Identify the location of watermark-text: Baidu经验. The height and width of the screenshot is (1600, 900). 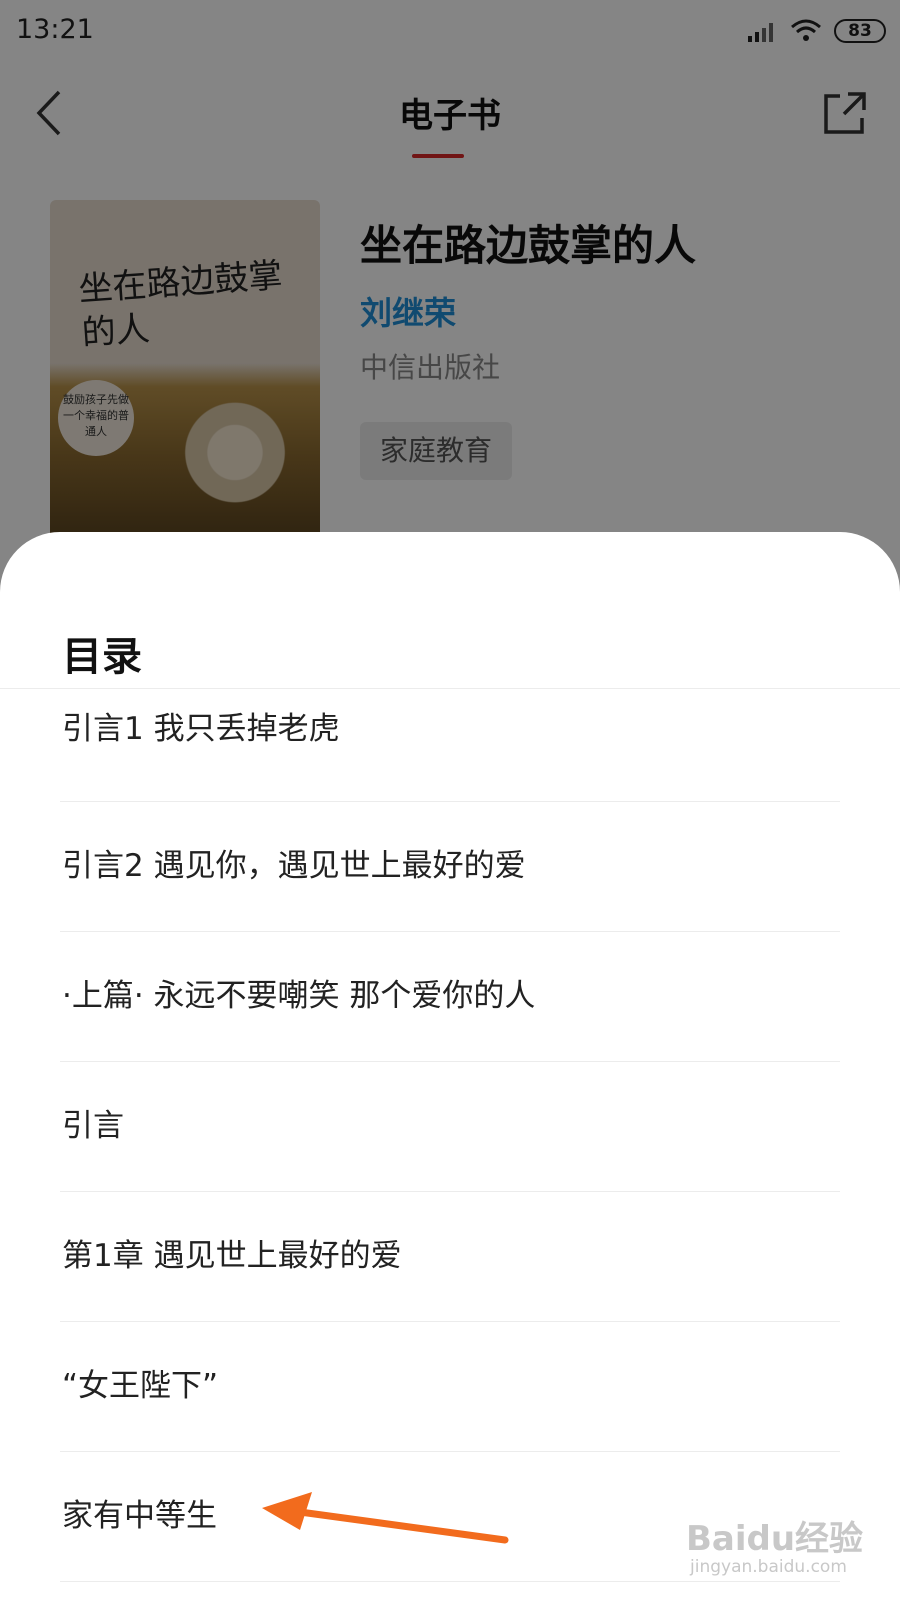
(775, 1539).